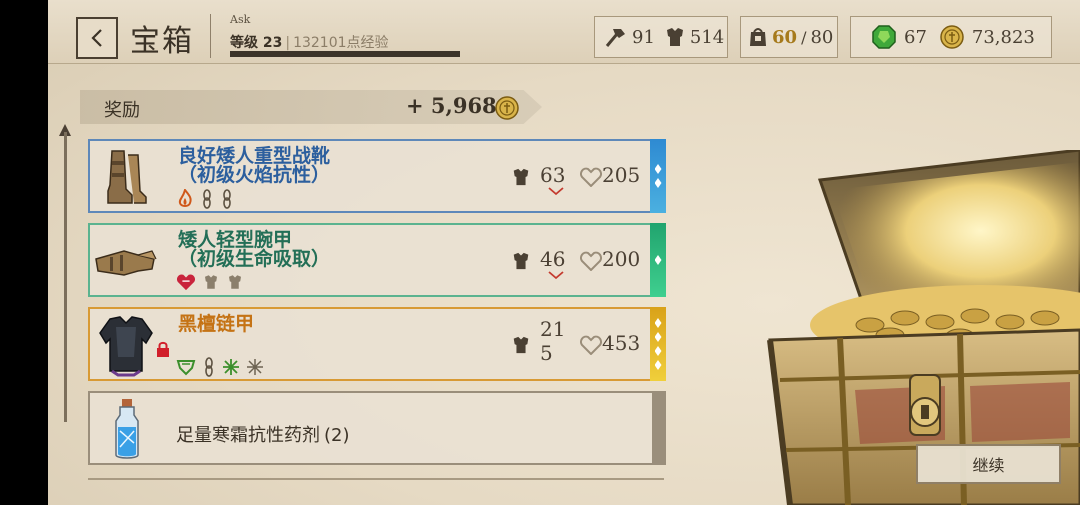 This screenshot has height=505, width=1080. I want to click on gear-stats-box: 91 514, so click(661, 37).